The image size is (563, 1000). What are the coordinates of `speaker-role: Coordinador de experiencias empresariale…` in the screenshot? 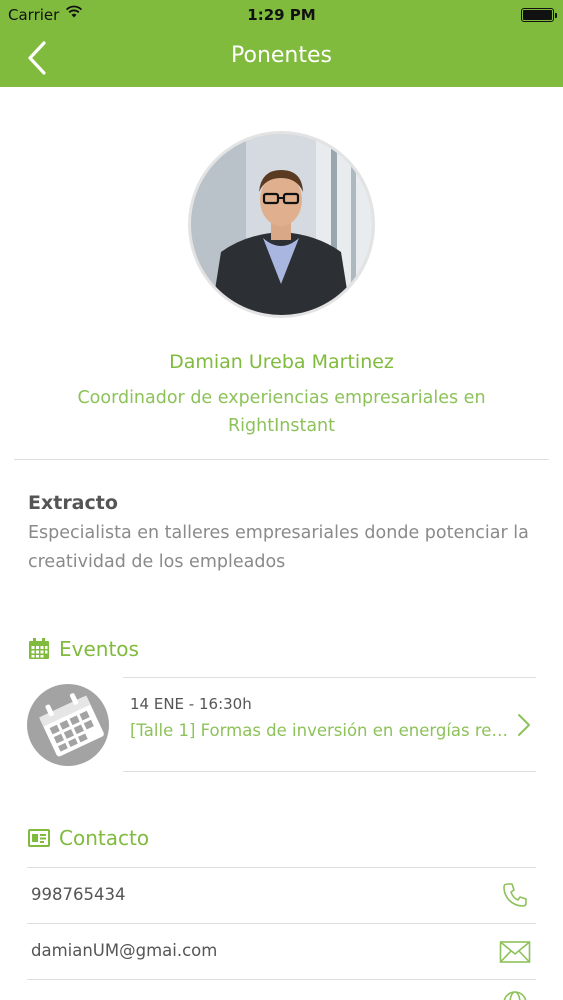 It's located at (281, 412).